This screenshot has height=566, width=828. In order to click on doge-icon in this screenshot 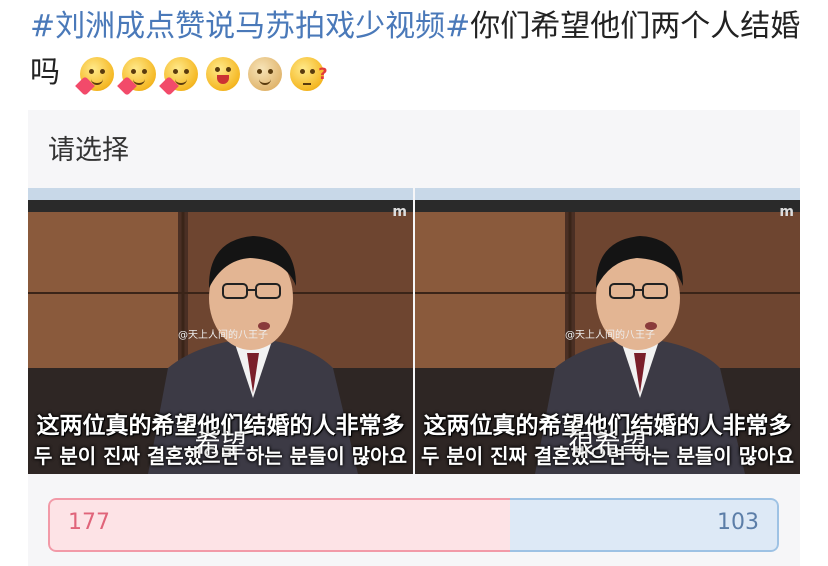, I will do `click(264, 73)`.